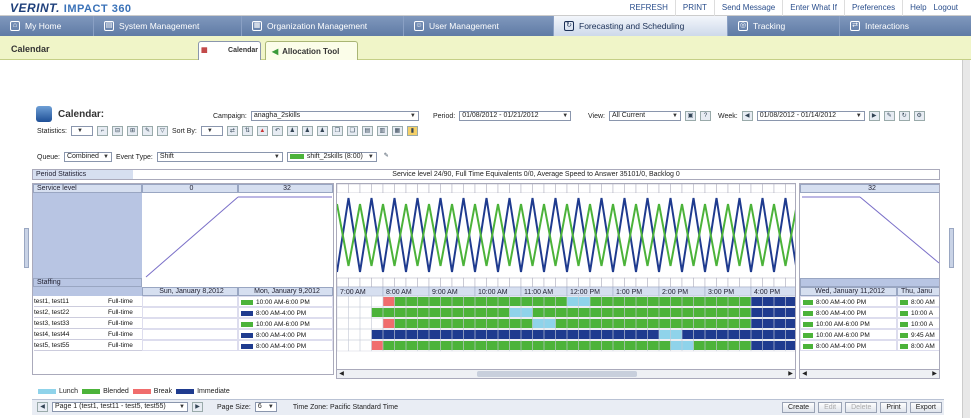 The image size is (971, 418). I want to click on nav-my-home: ⌂ My Home, so click(47, 26).